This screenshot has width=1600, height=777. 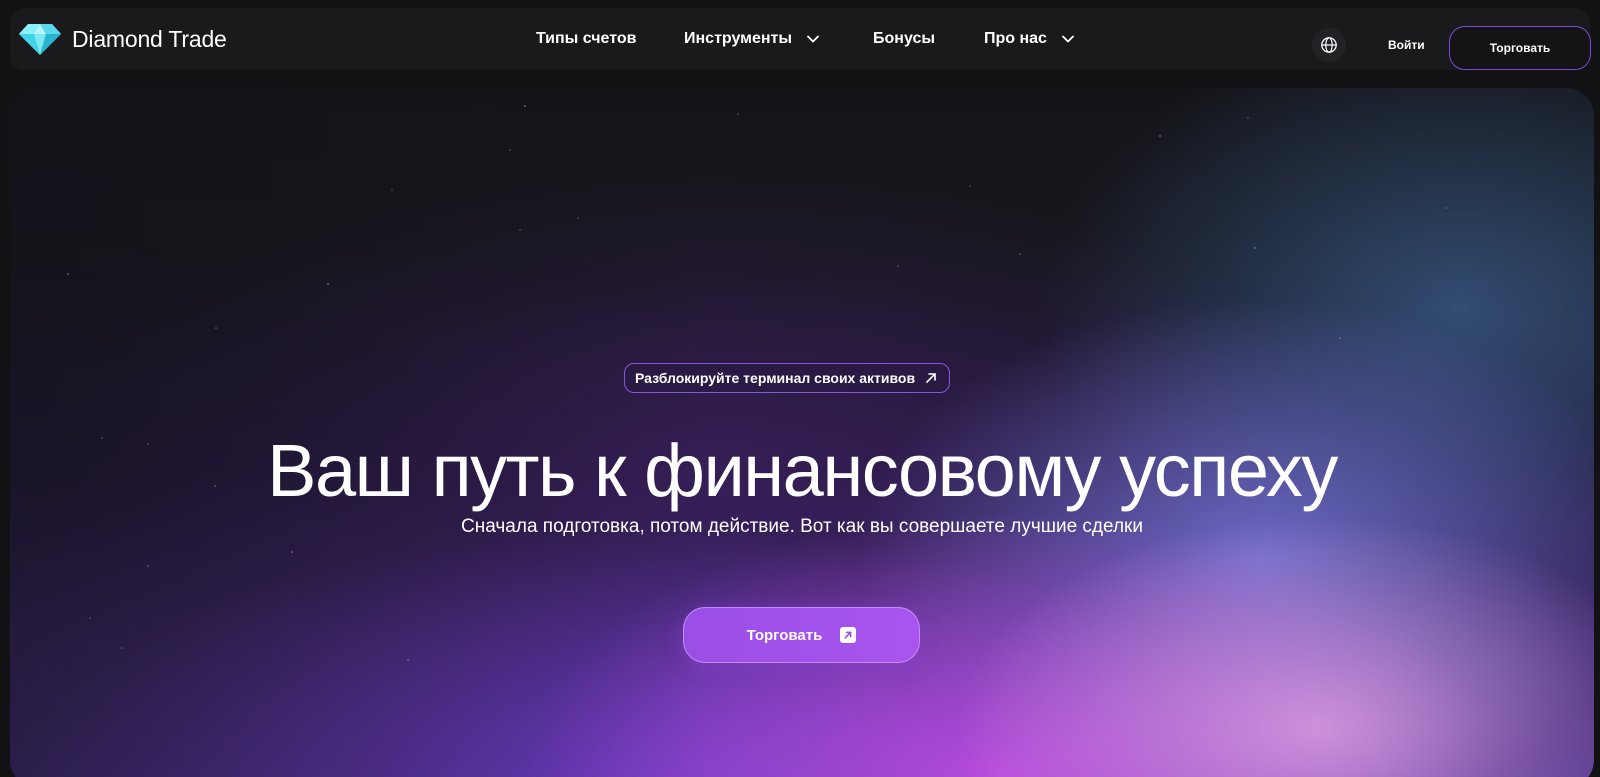 What do you see at coordinates (784, 635) in the screenshot?
I see `hero-trade-button-label: Торговать` at bounding box center [784, 635].